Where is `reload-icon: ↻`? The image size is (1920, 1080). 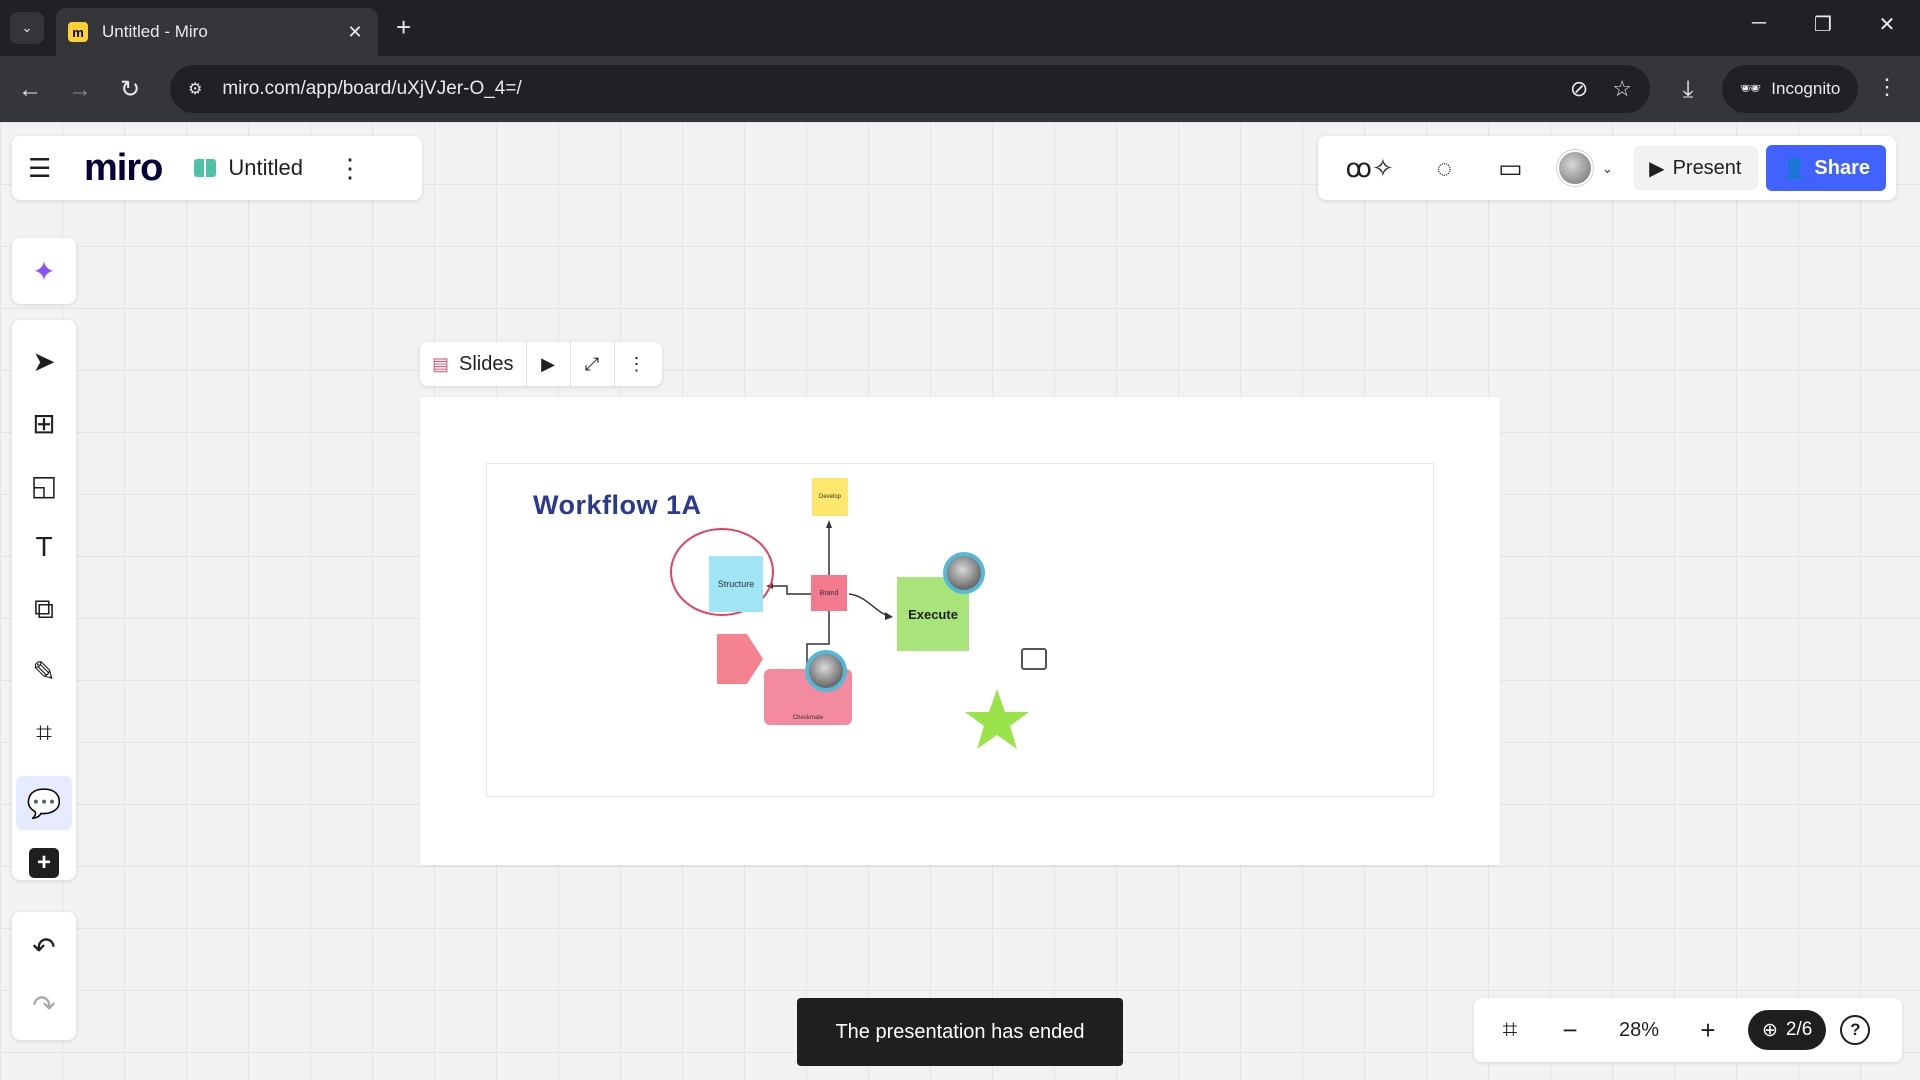 reload-icon: ↻ is located at coordinates (130, 90).